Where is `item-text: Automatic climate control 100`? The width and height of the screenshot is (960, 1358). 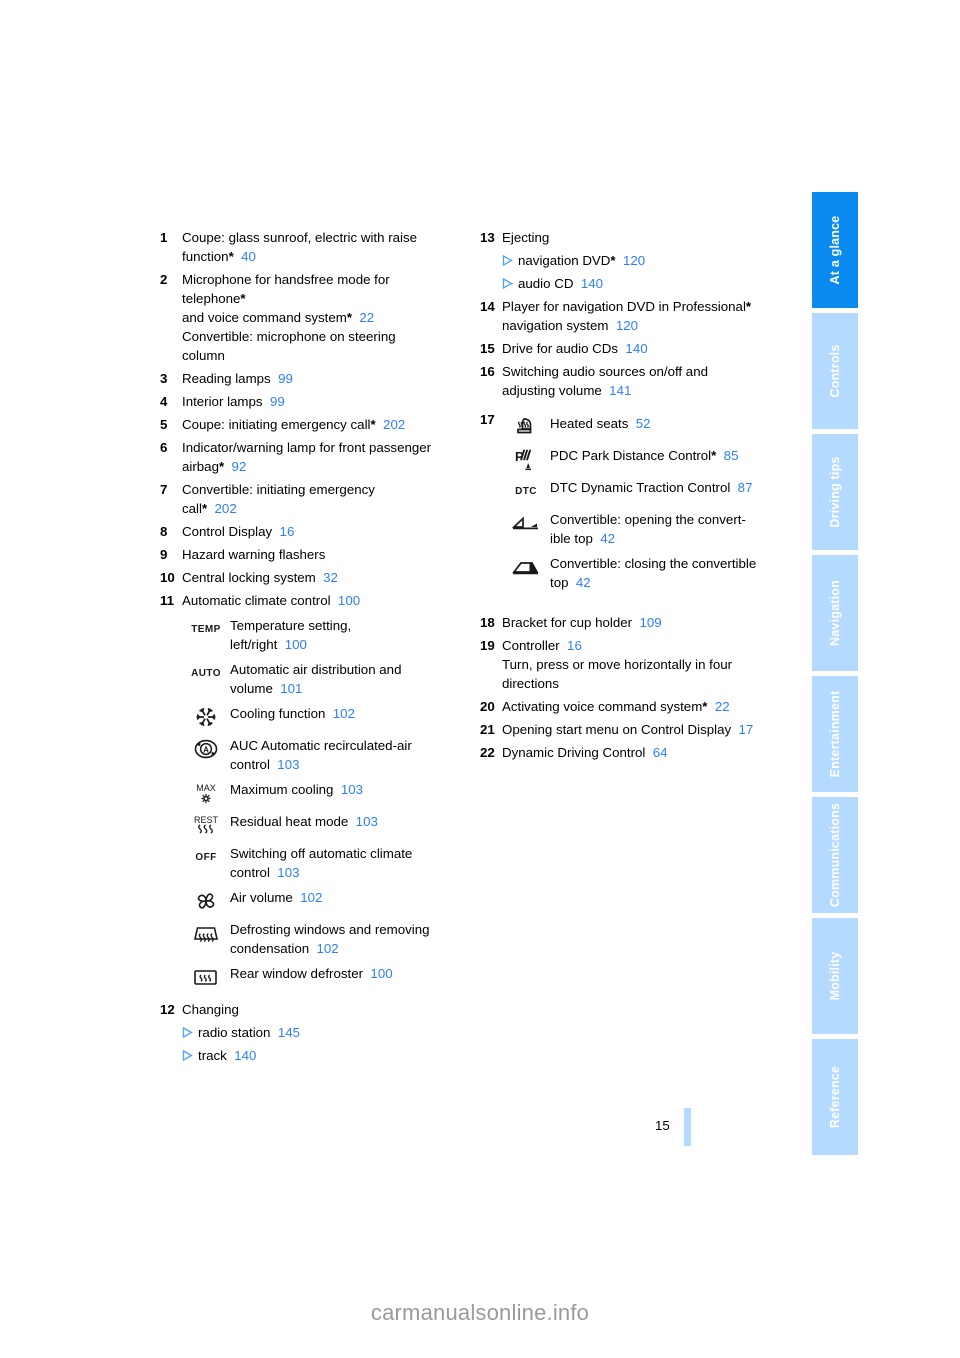 item-text: Automatic climate control 100 is located at coordinates (323, 600).